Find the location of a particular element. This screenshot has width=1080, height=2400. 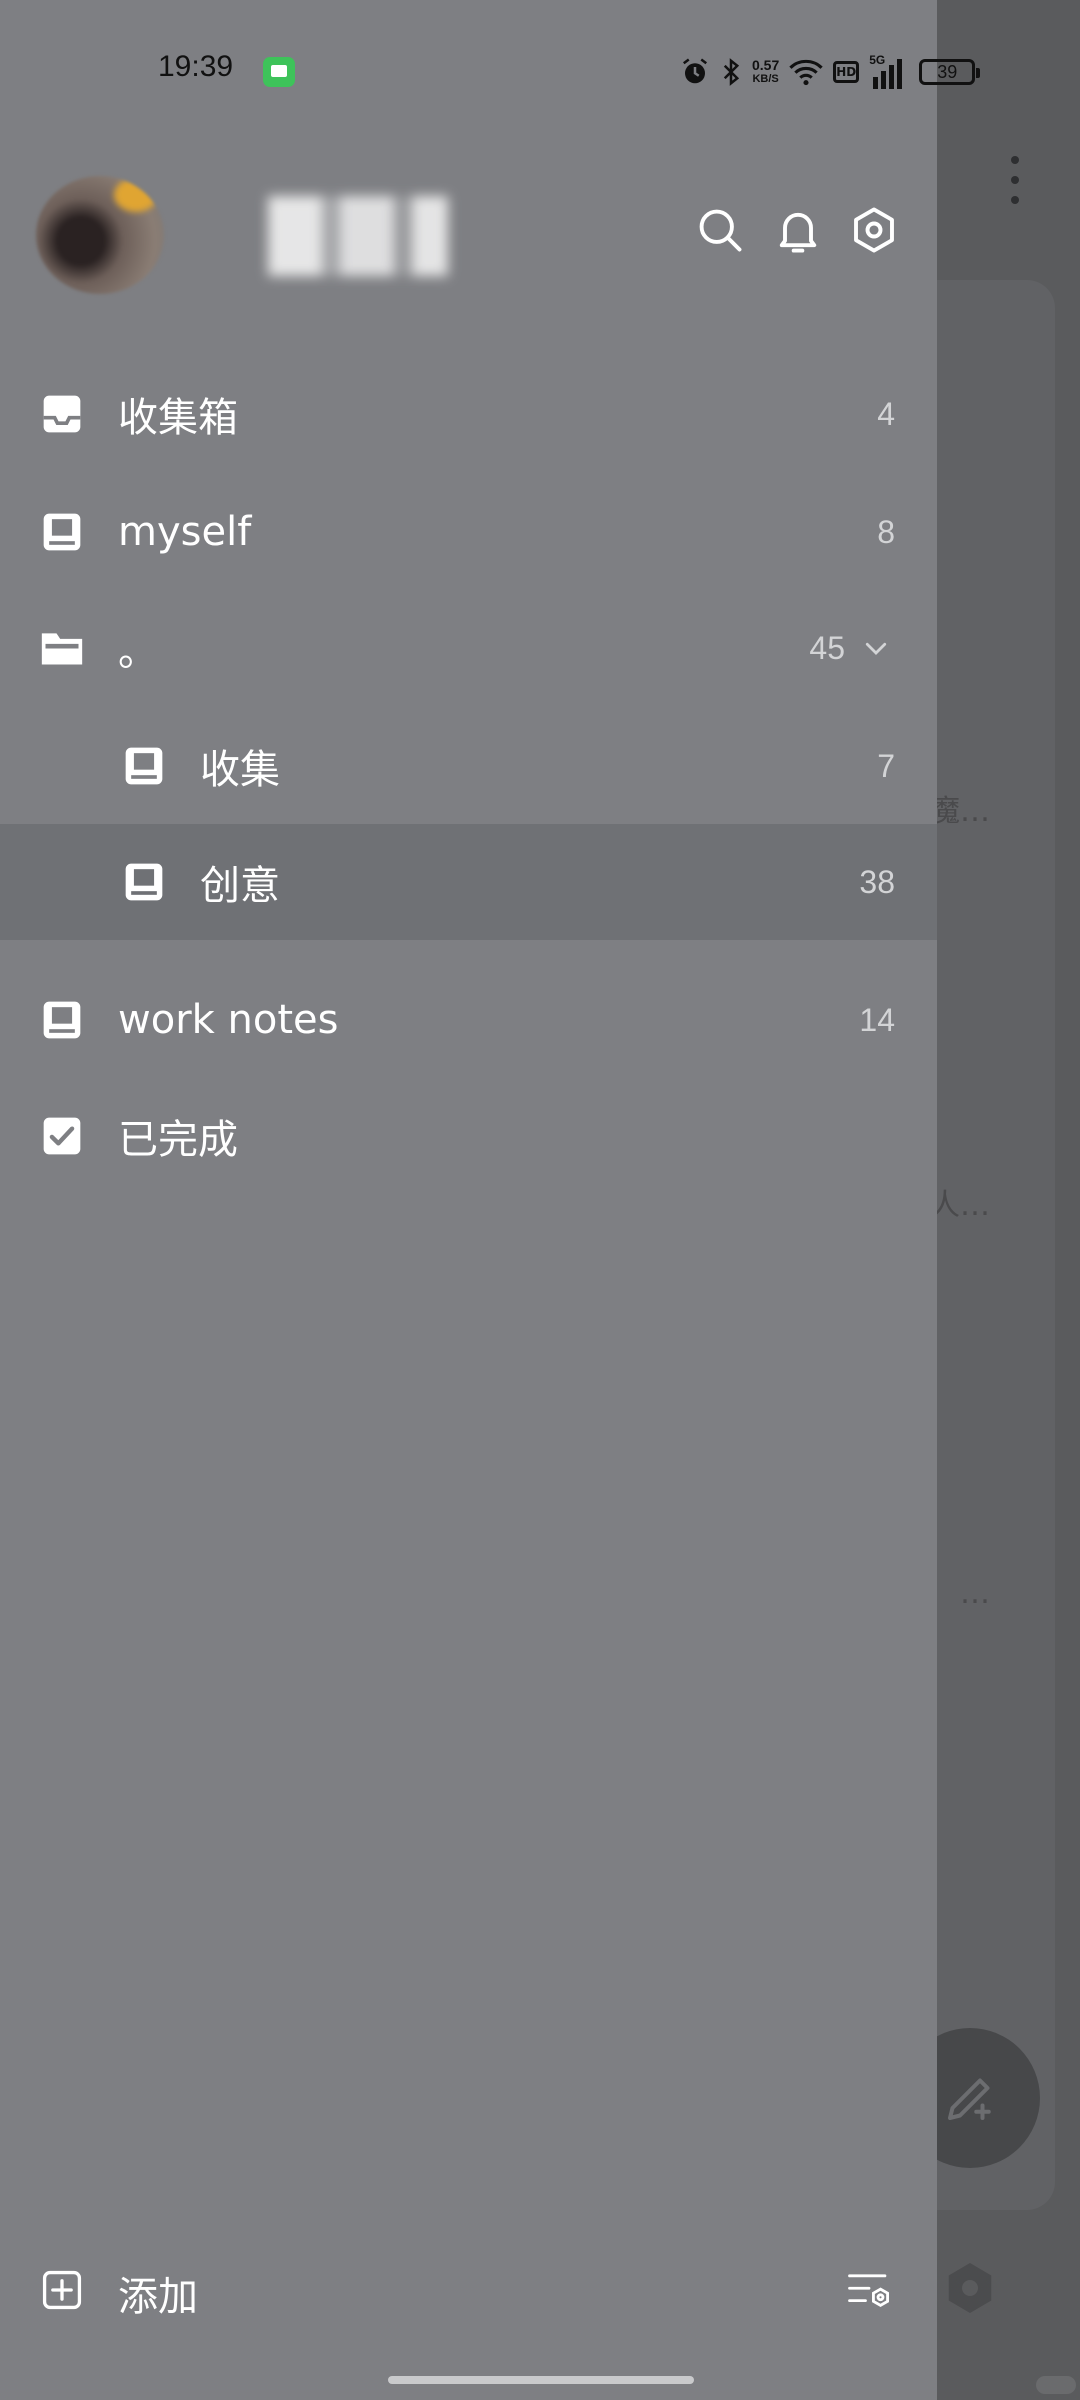

inbox-icon is located at coordinates (62, 414).